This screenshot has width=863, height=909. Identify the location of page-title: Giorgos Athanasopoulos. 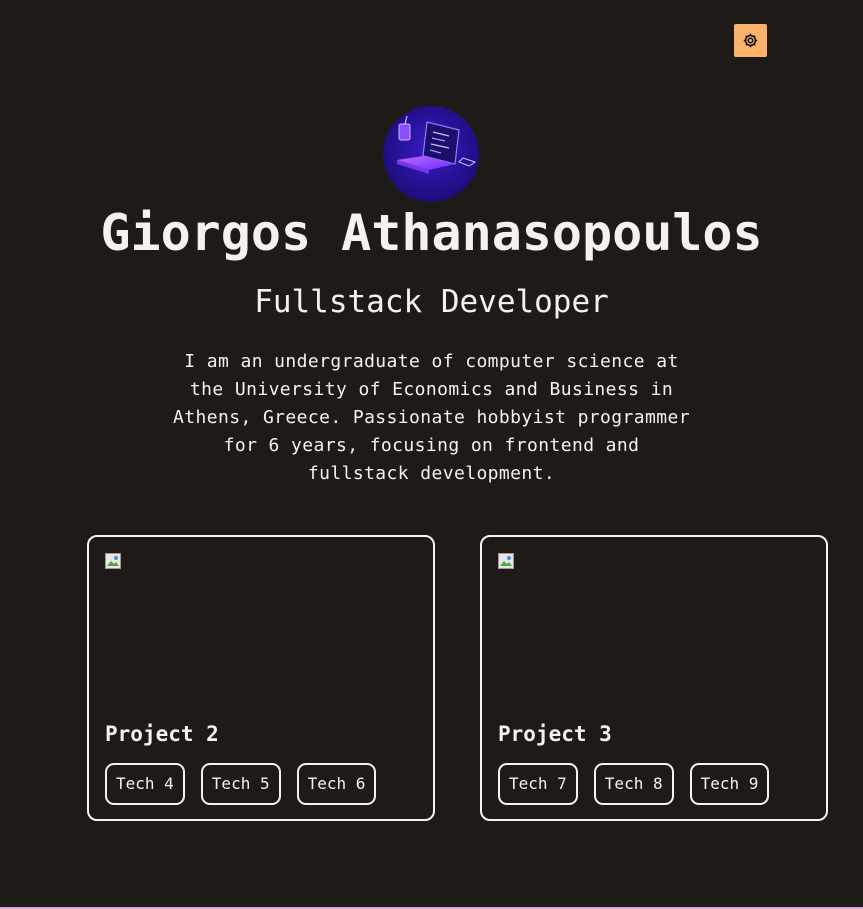
(431, 233).